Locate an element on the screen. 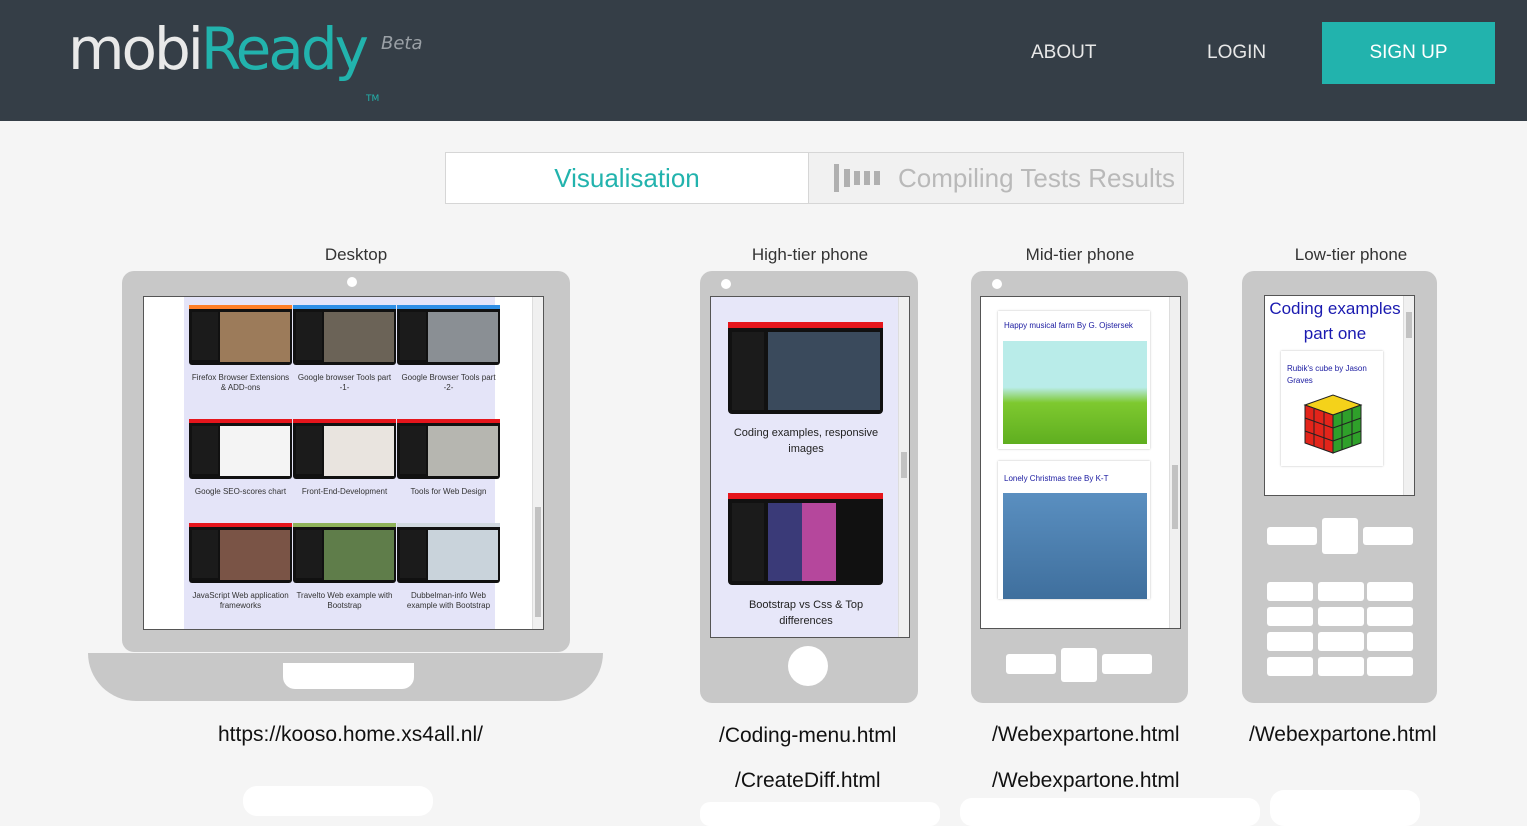 The height and width of the screenshot is (826, 1527). desktop-thumbnail-card: Tools for Web Design is located at coordinates (448, 464).